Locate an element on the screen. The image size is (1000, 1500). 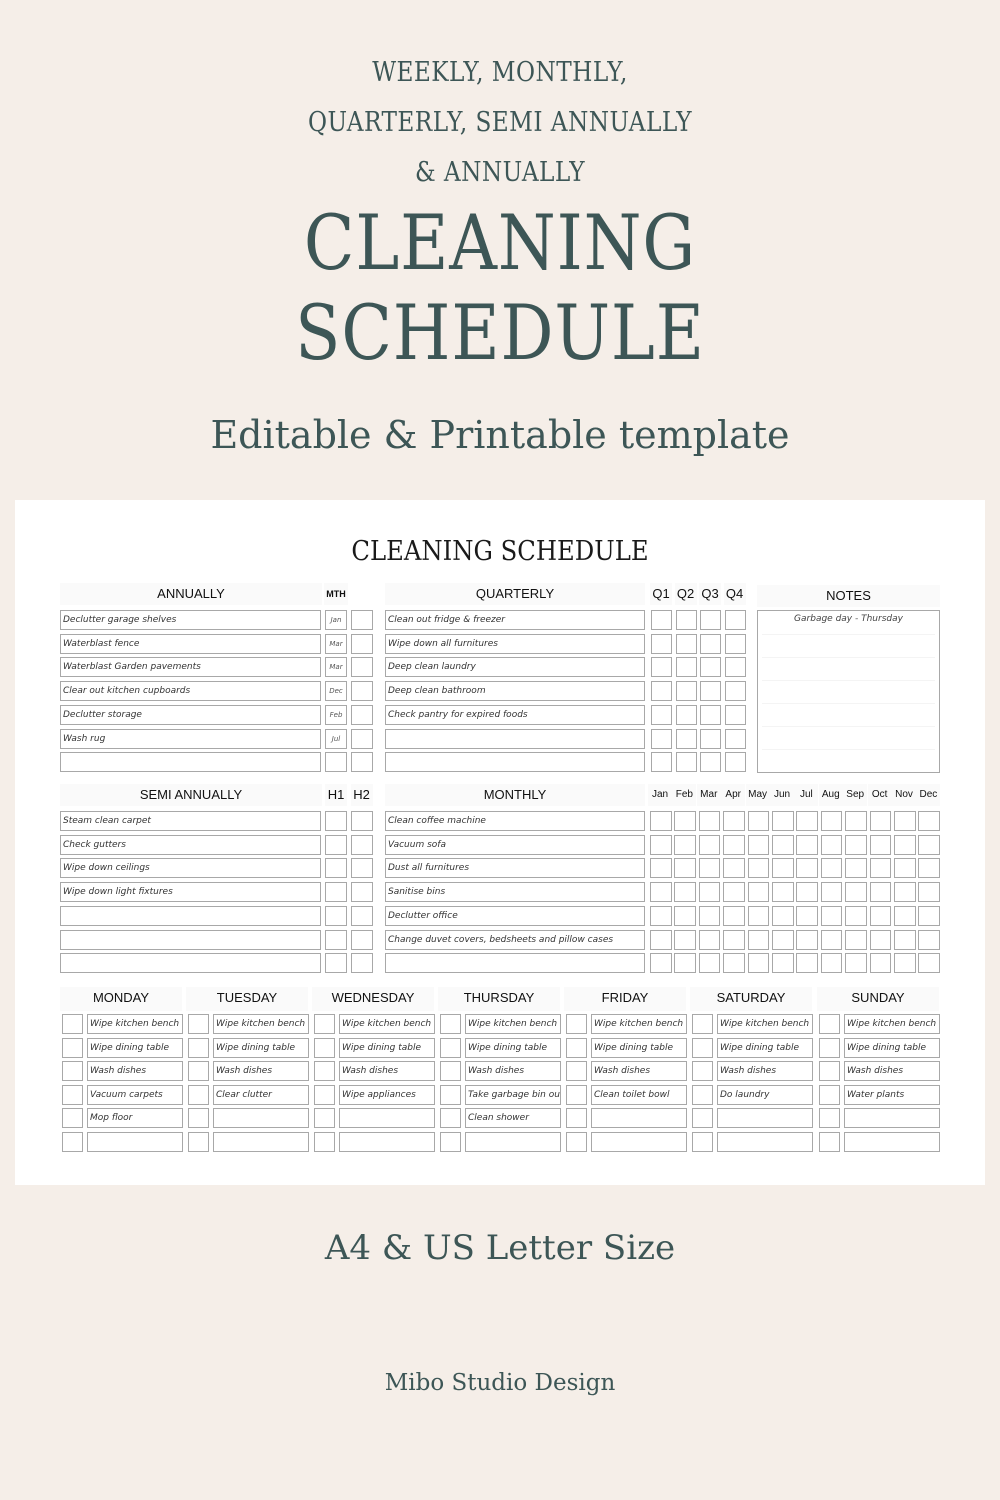
semi-annual-task-field: Wipe down ceilings is located at coordinates (190, 868).